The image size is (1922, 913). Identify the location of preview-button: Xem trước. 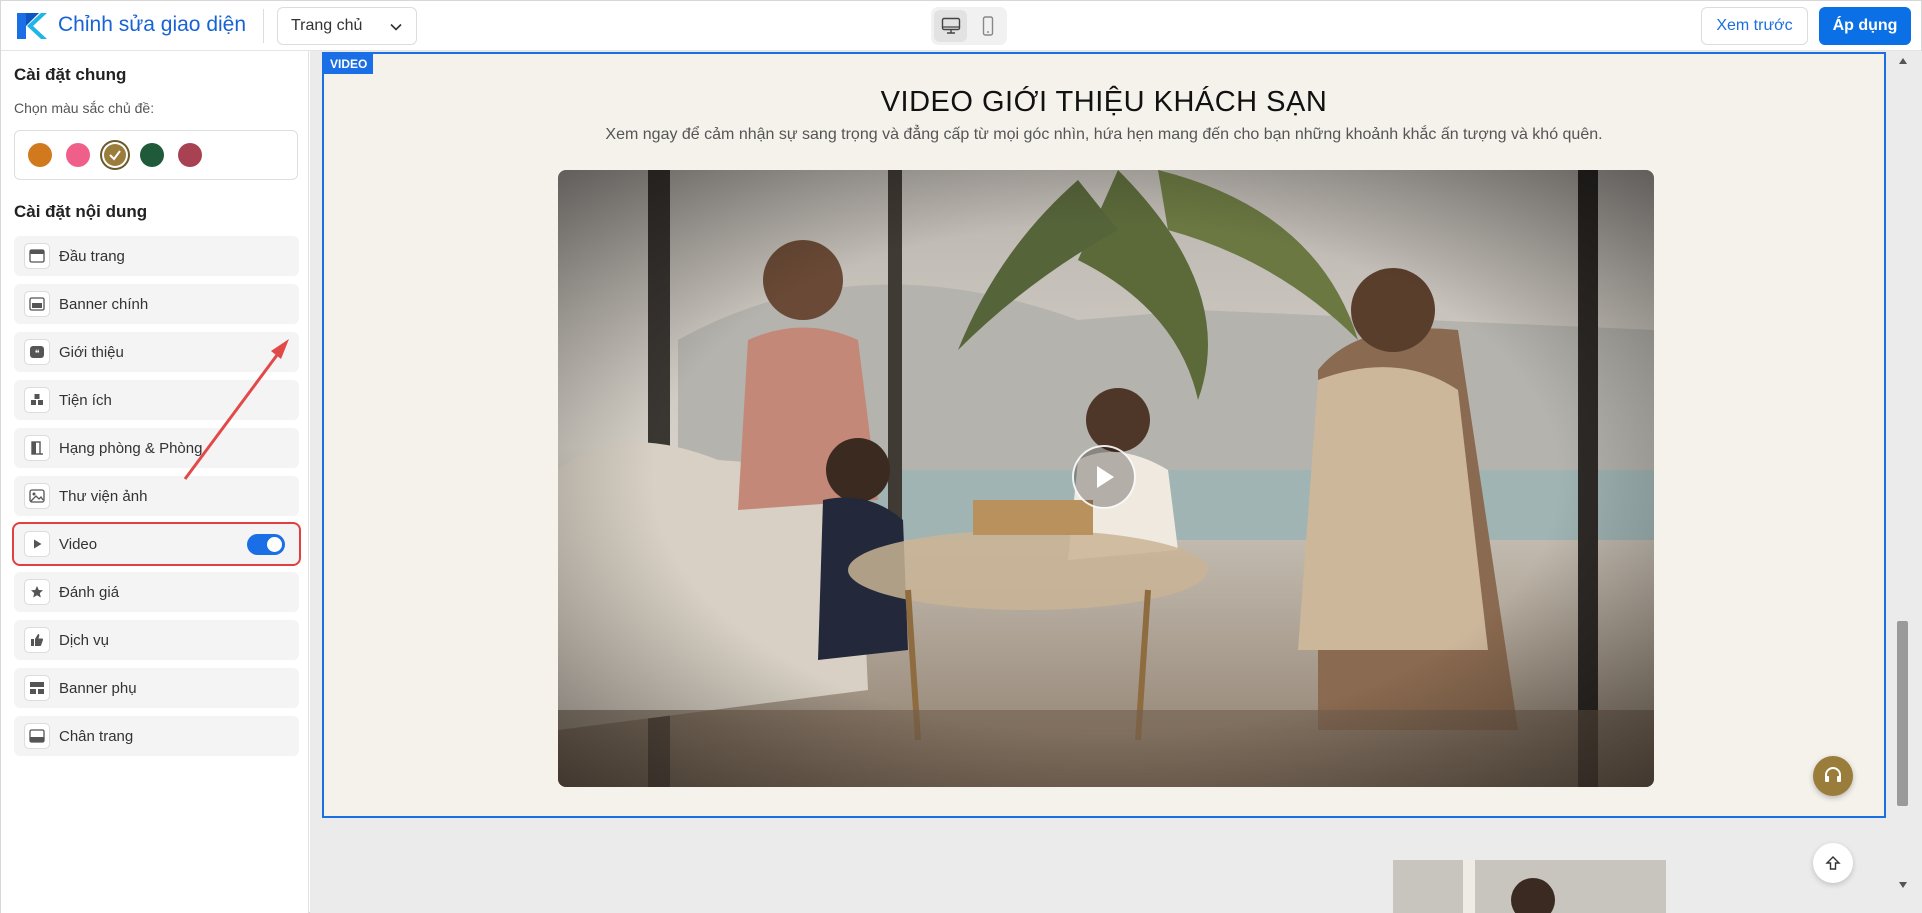
(1754, 26).